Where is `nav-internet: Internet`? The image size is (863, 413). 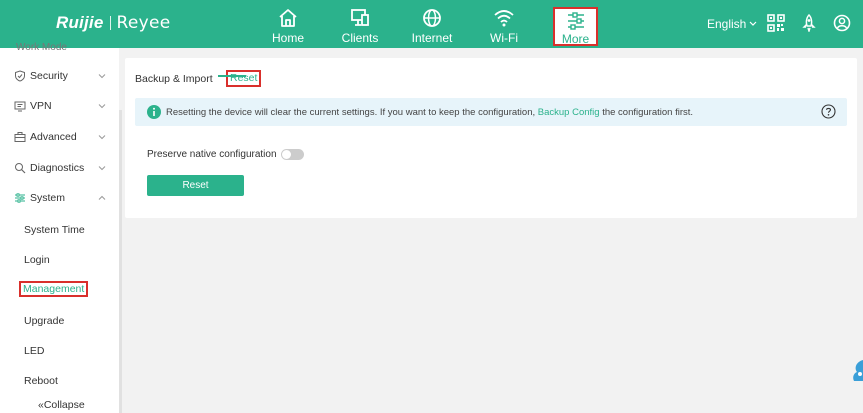
nav-internet: Internet is located at coordinates (432, 24).